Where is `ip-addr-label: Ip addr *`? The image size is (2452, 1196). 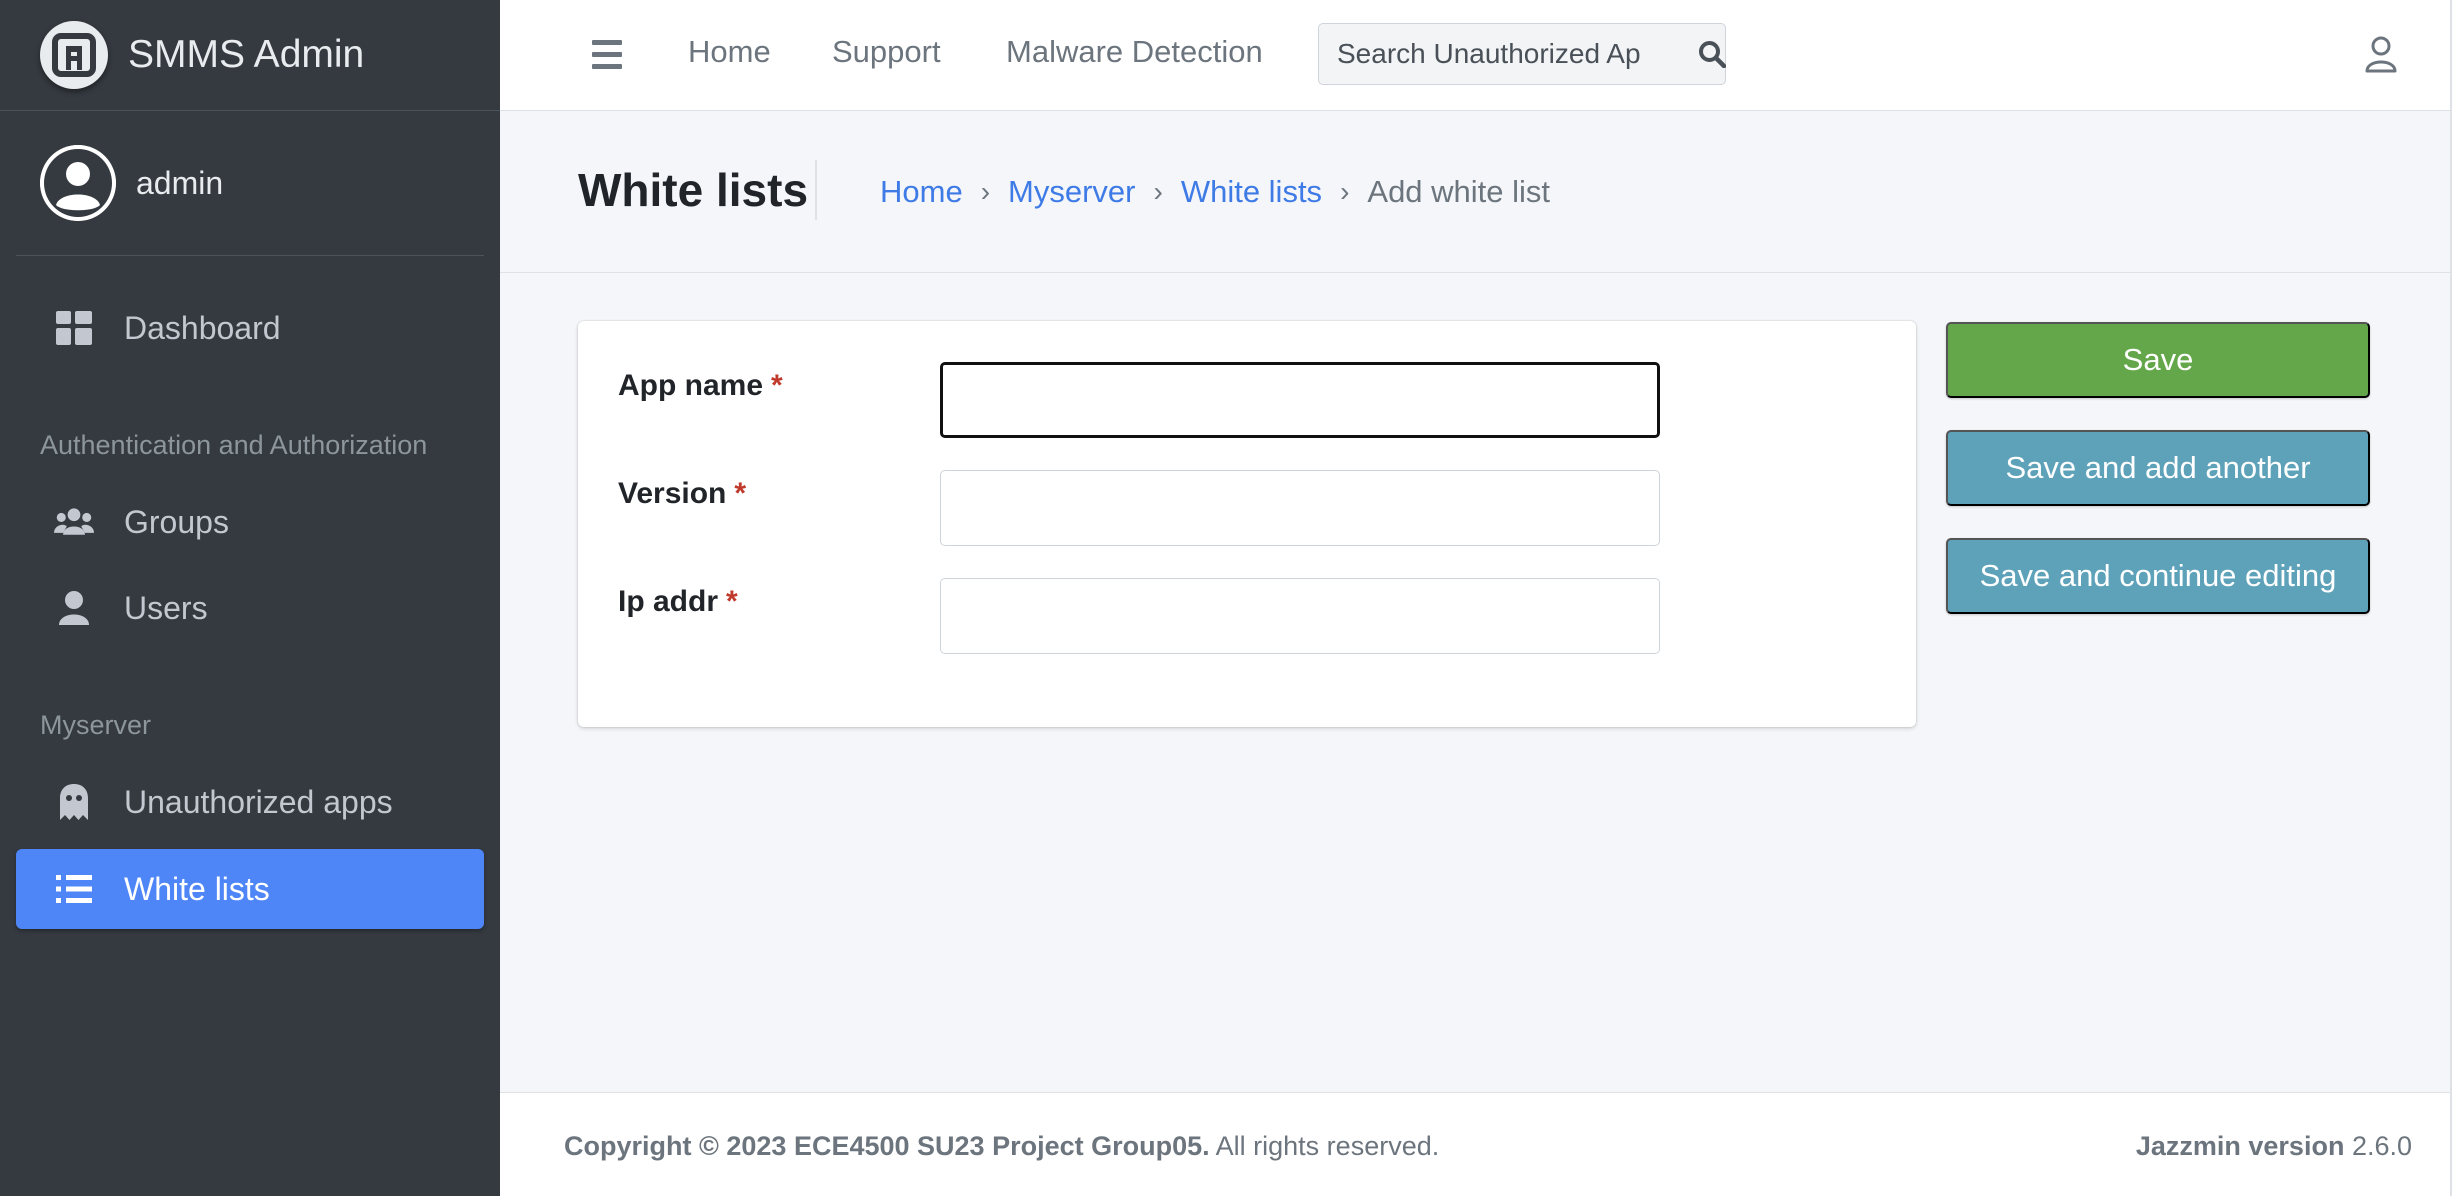 ip-addr-label: Ip addr * is located at coordinates (678, 601).